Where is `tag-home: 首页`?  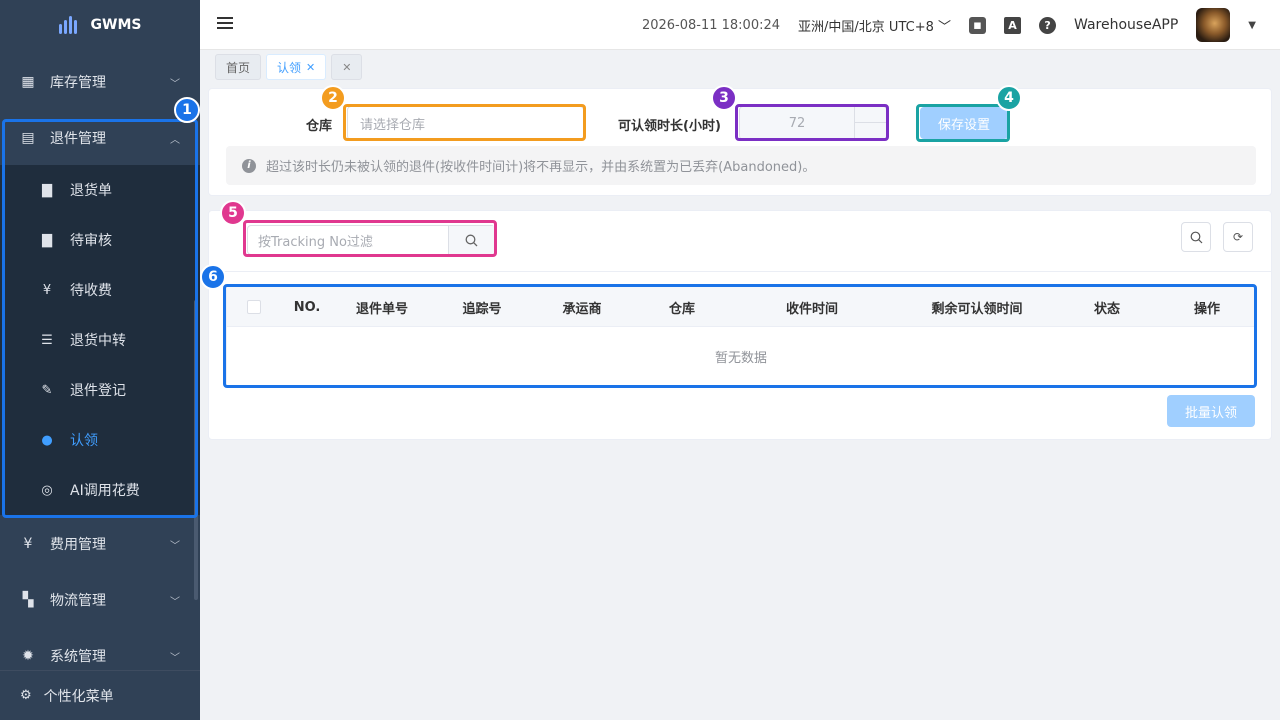
tag-home: 首页 is located at coordinates (238, 67).